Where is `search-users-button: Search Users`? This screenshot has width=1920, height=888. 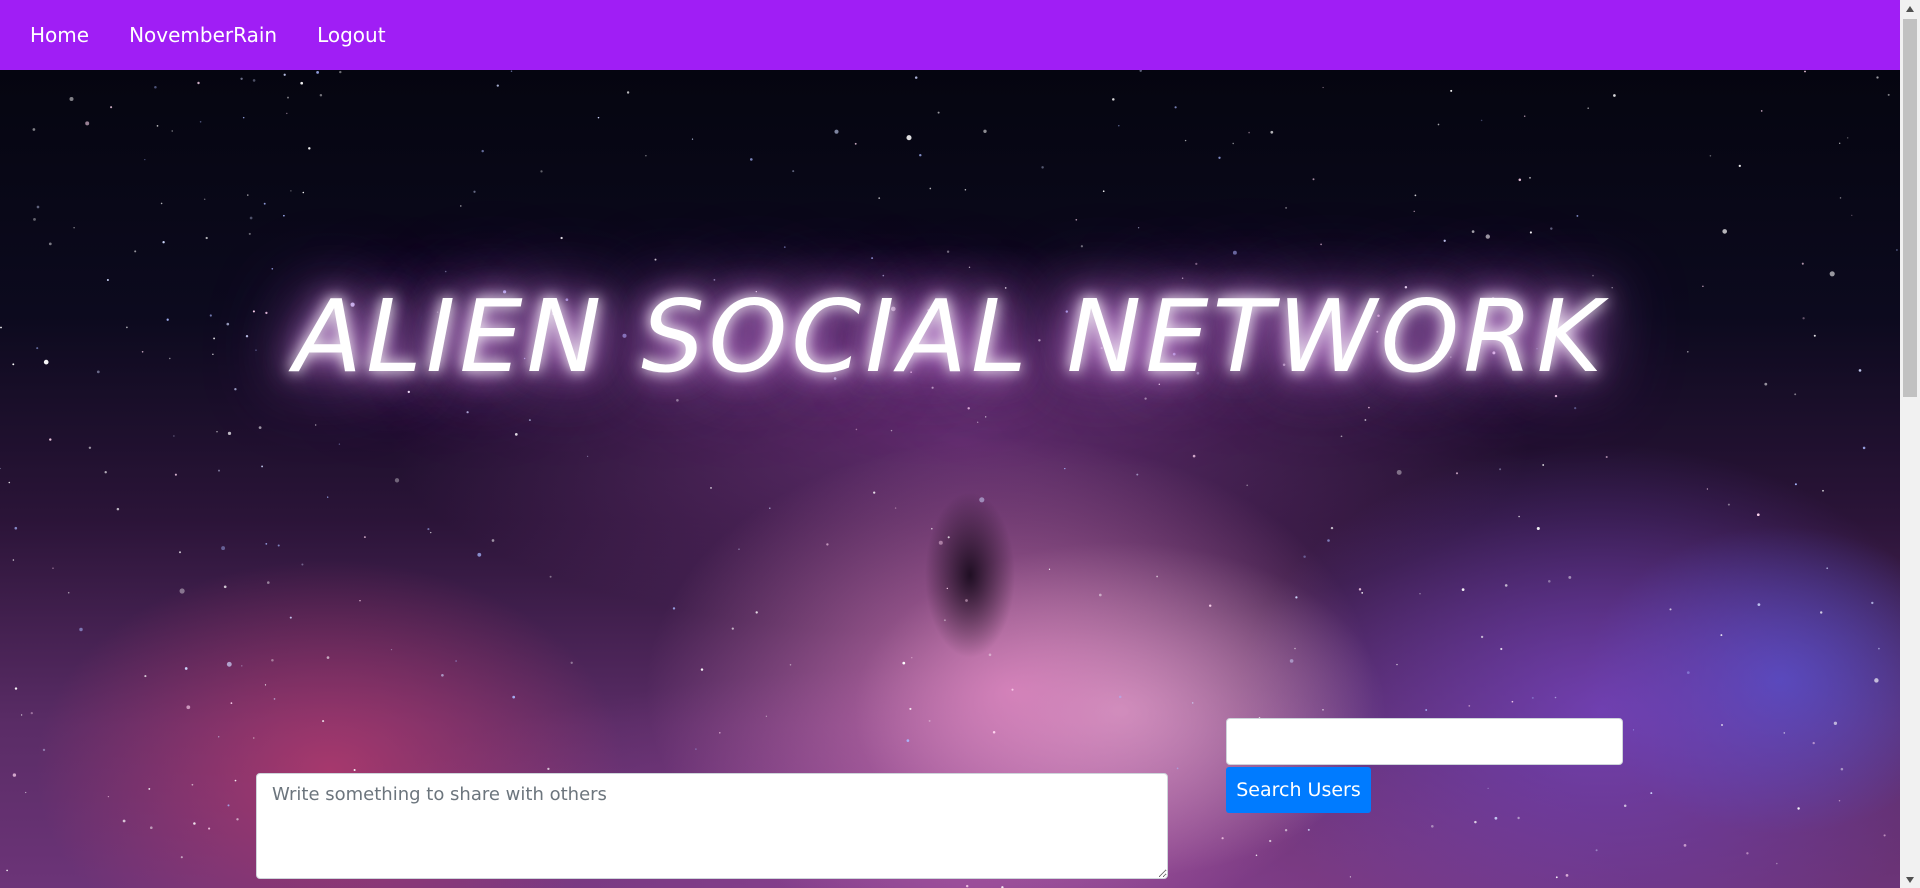
search-users-button: Search Users is located at coordinates (1298, 790).